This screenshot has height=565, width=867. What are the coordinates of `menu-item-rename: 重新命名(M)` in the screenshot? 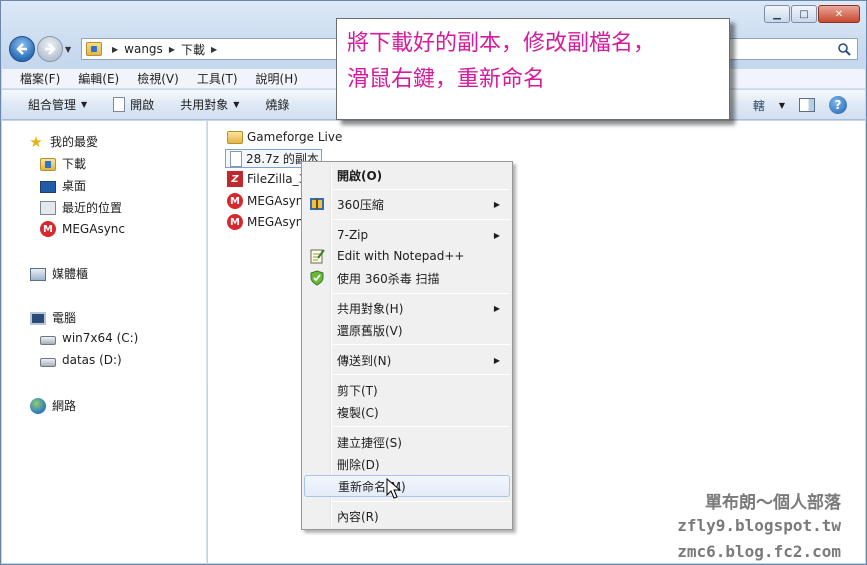 It's located at (407, 486).